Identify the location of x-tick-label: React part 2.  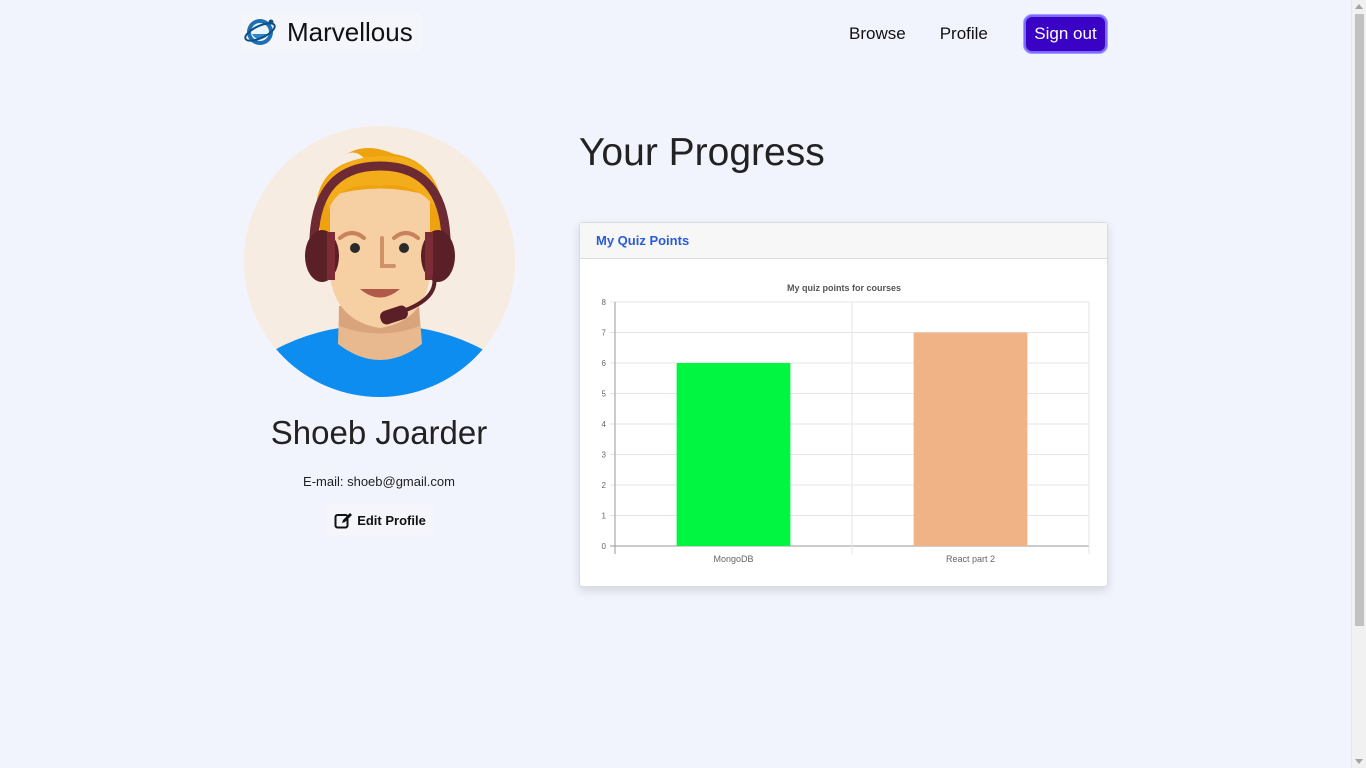
(970, 559).